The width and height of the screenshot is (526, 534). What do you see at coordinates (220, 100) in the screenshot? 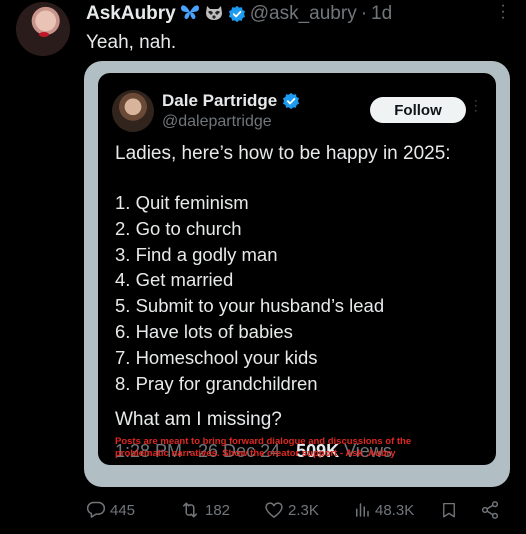
I see `embedded-display-name: Dale Partridge` at bounding box center [220, 100].